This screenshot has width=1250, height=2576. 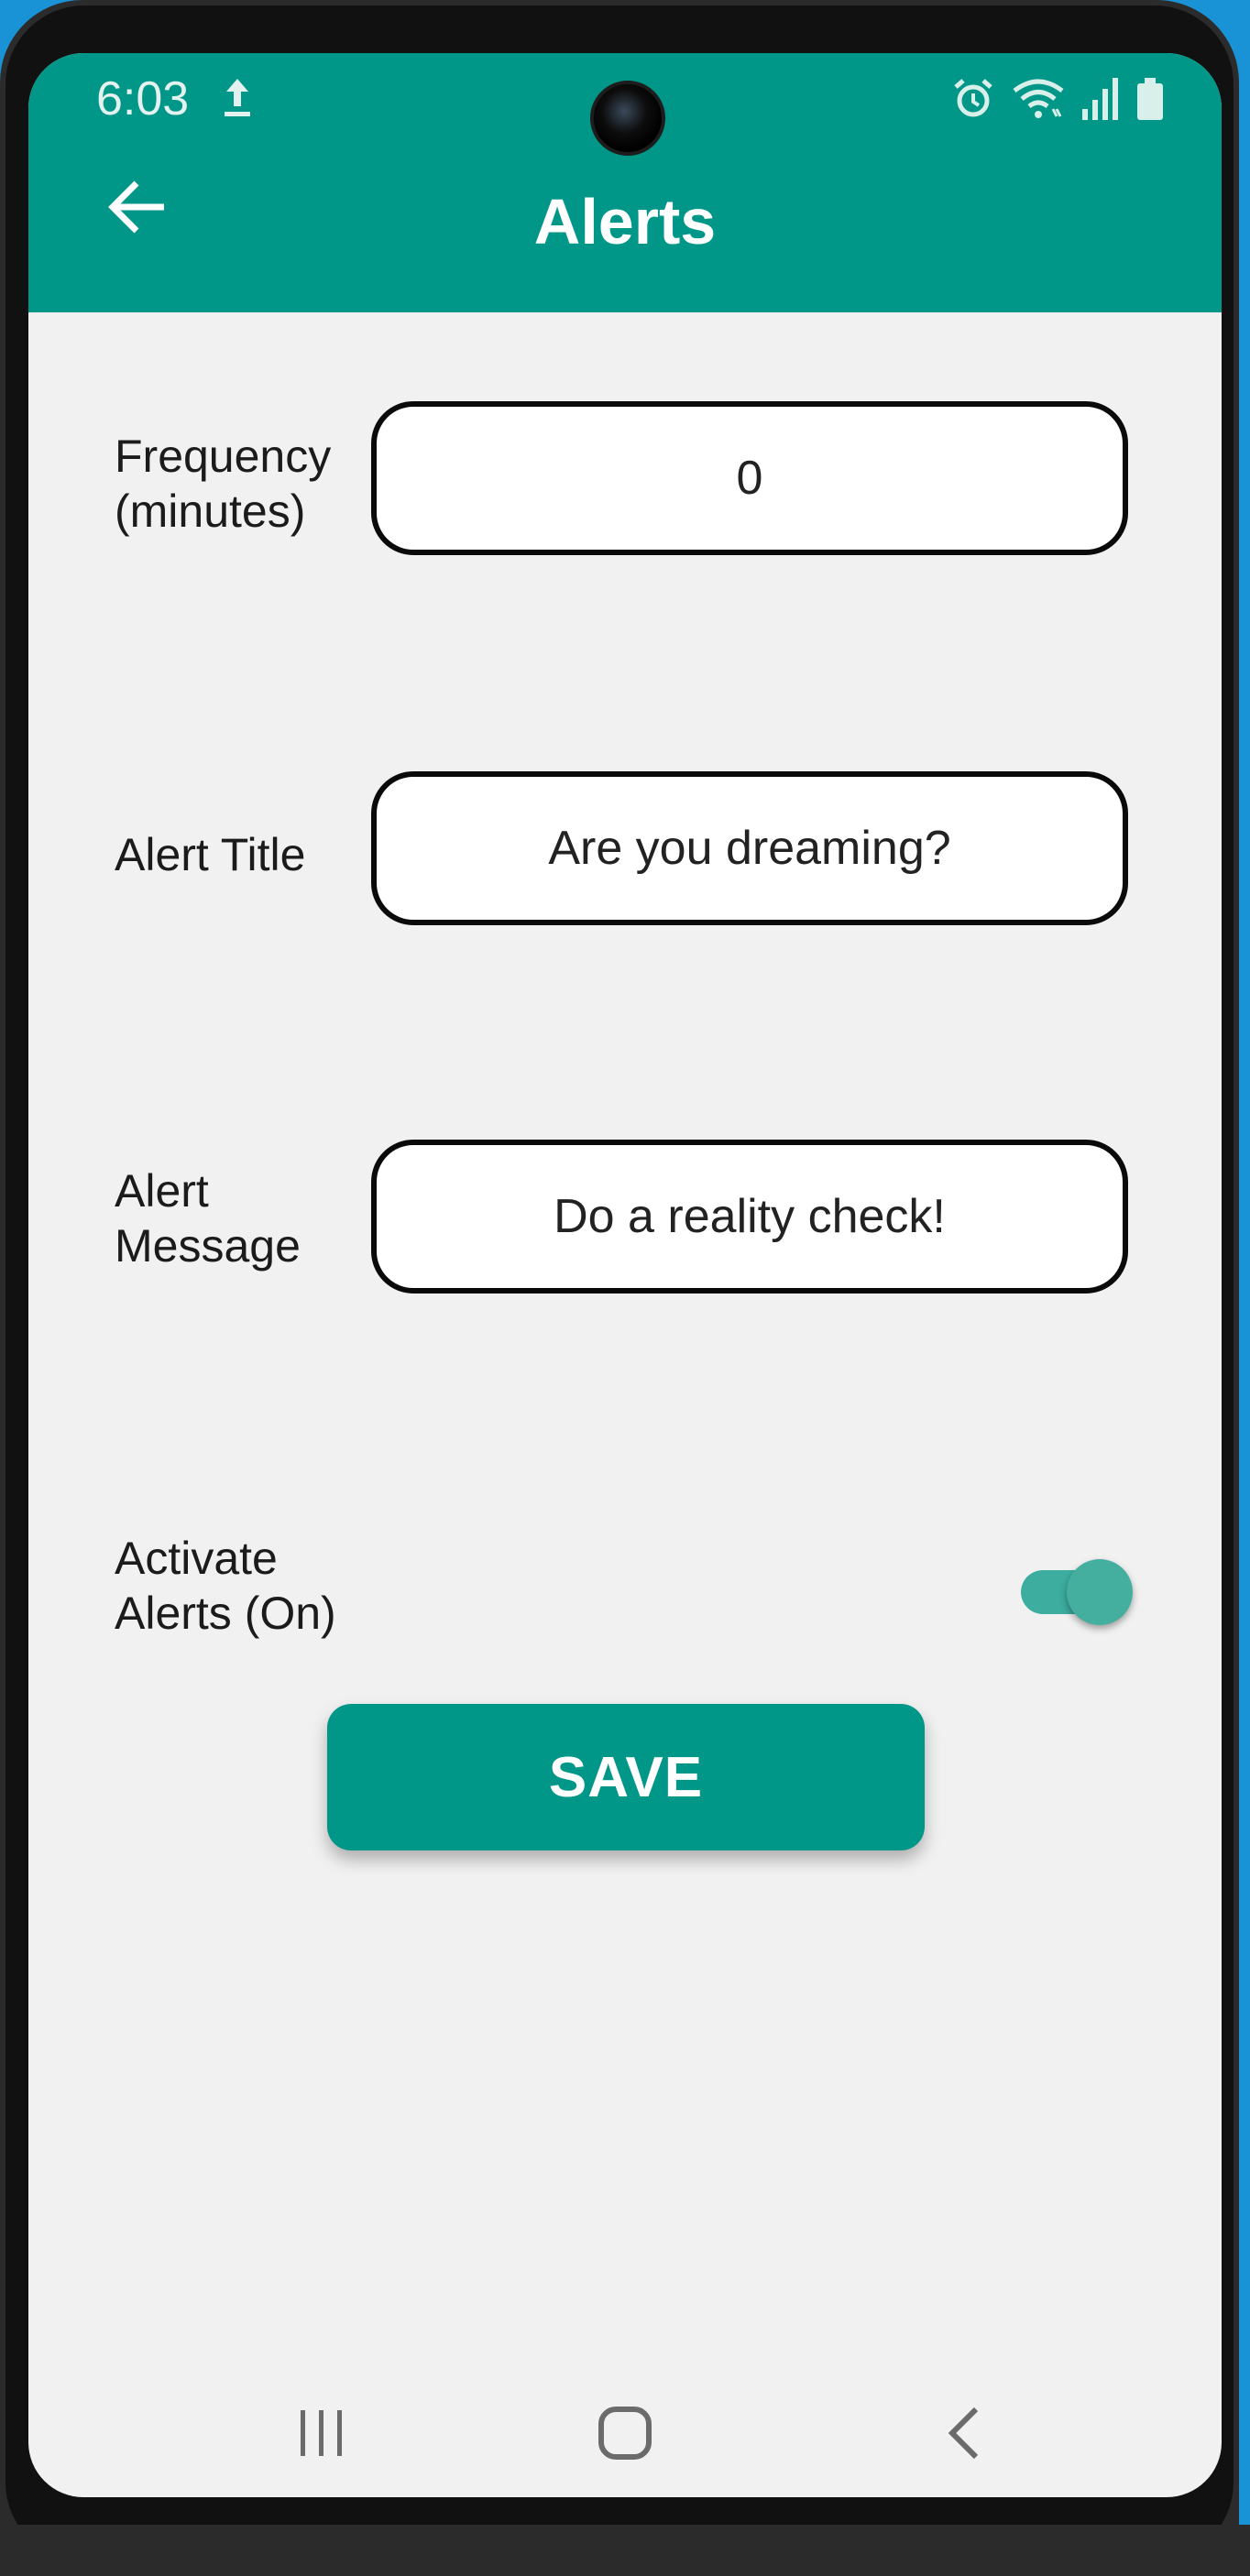 I want to click on home-button, so click(x=625, y=2435).